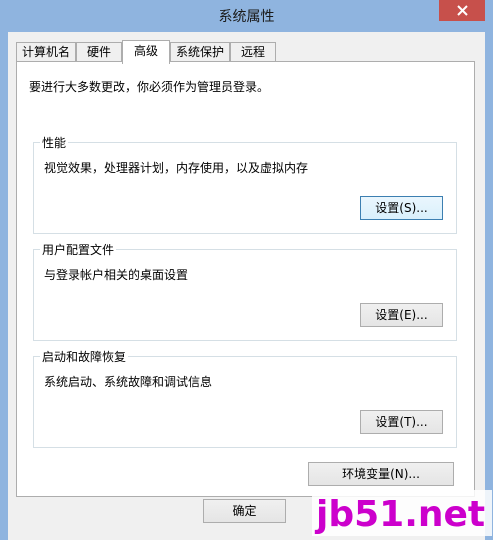  What do you see at coordinates (99, 52) in the screenshot?
I see `tab-hardware: 硬件` at bounding box center [99, 52].